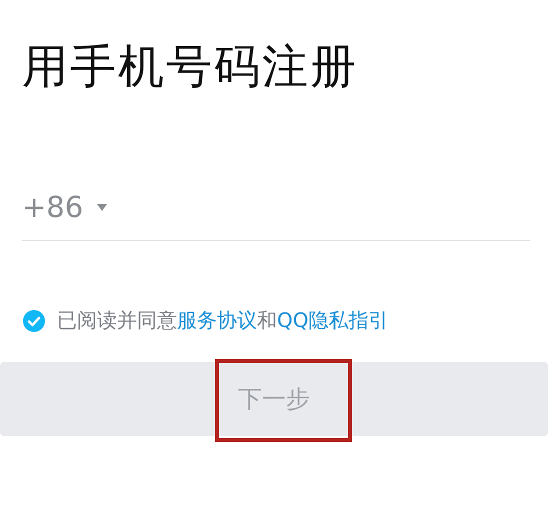  Describe the element at coordinates (34, 321) in the screenshot. I see `agreement-checkbox` at that location.